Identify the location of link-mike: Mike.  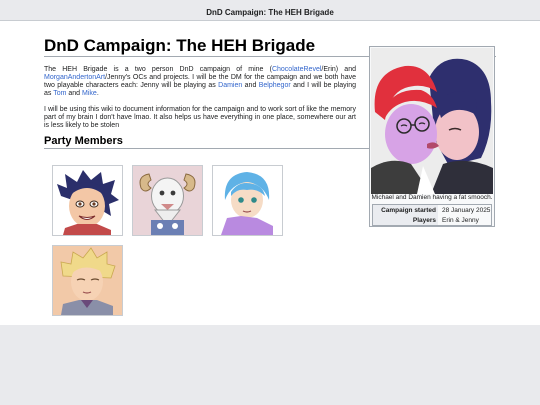
(89, 93).